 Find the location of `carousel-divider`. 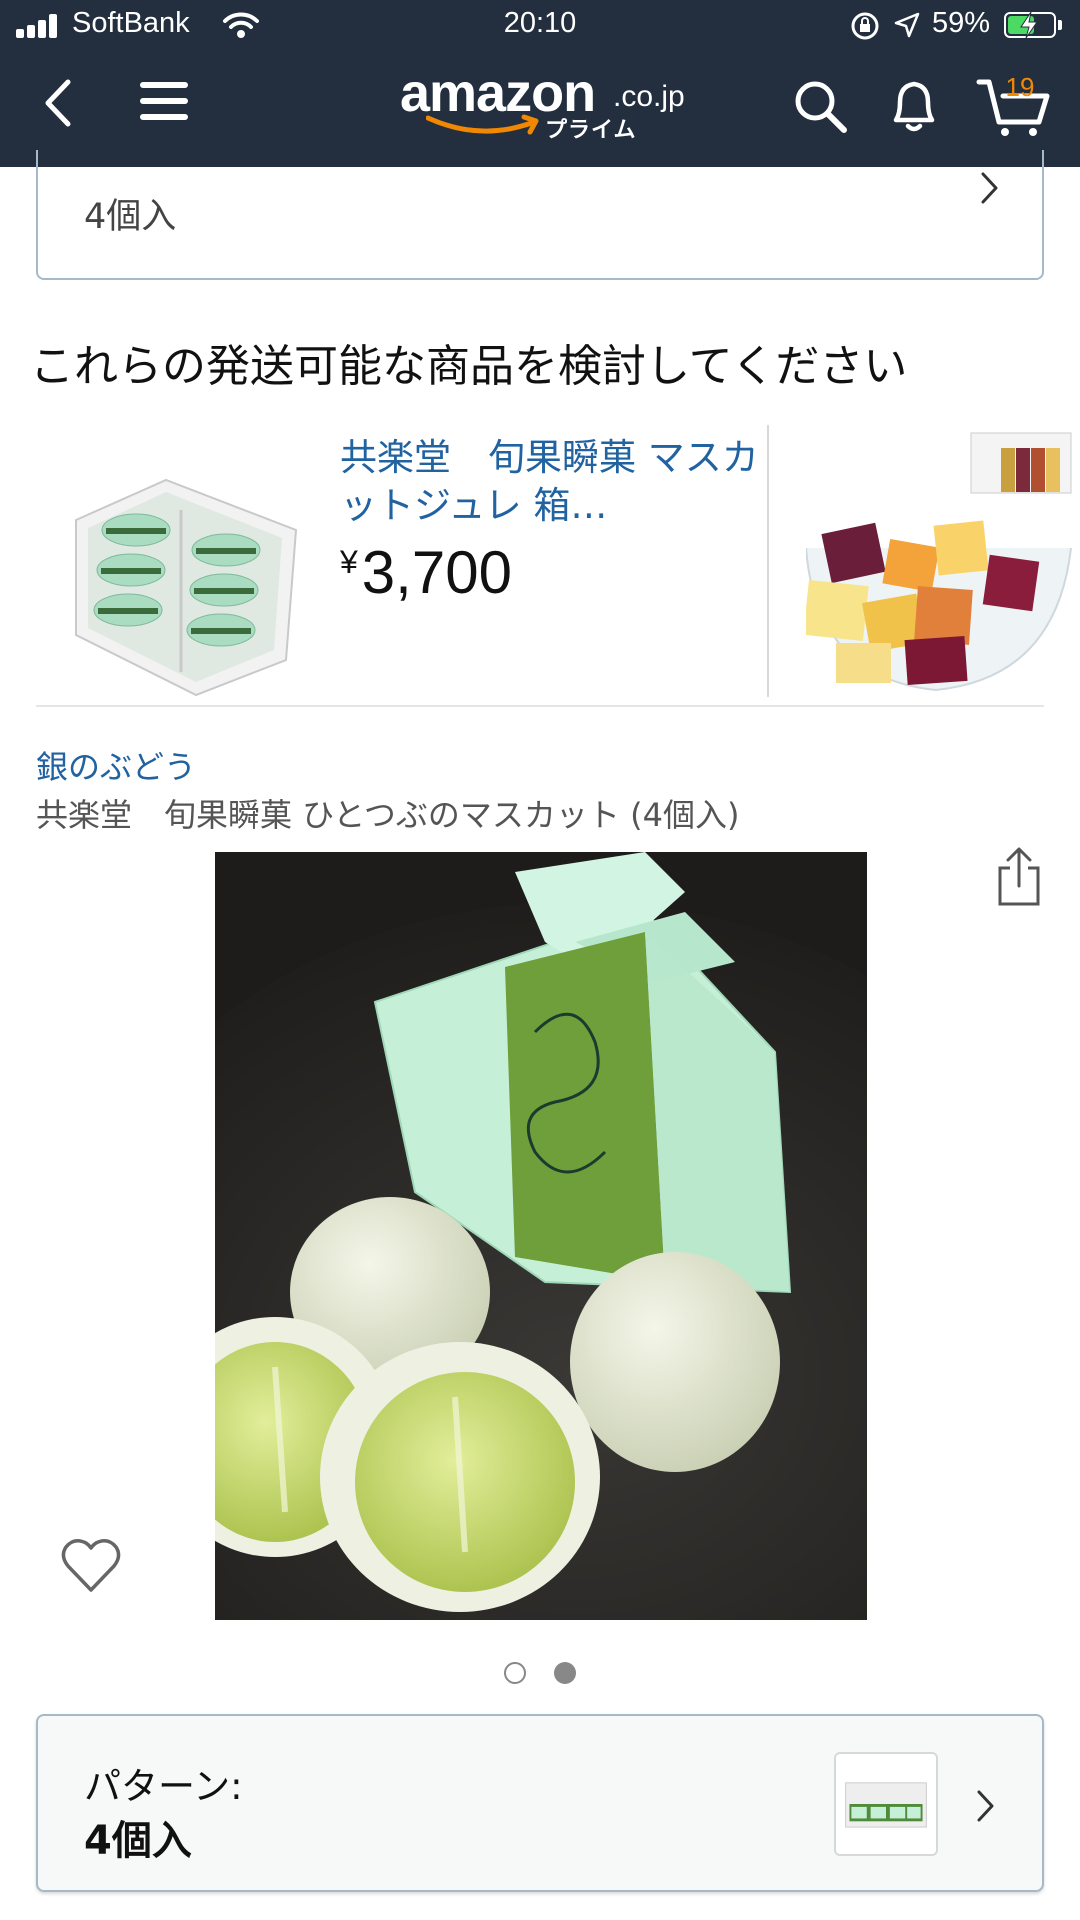

carousel-divider is located at coordinates (768, 561).